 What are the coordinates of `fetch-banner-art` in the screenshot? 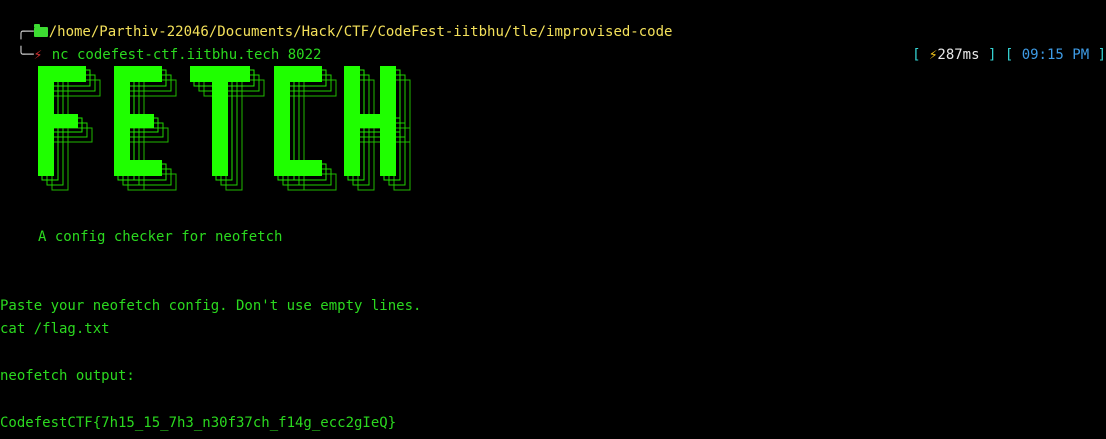 It's located at (224, 128).